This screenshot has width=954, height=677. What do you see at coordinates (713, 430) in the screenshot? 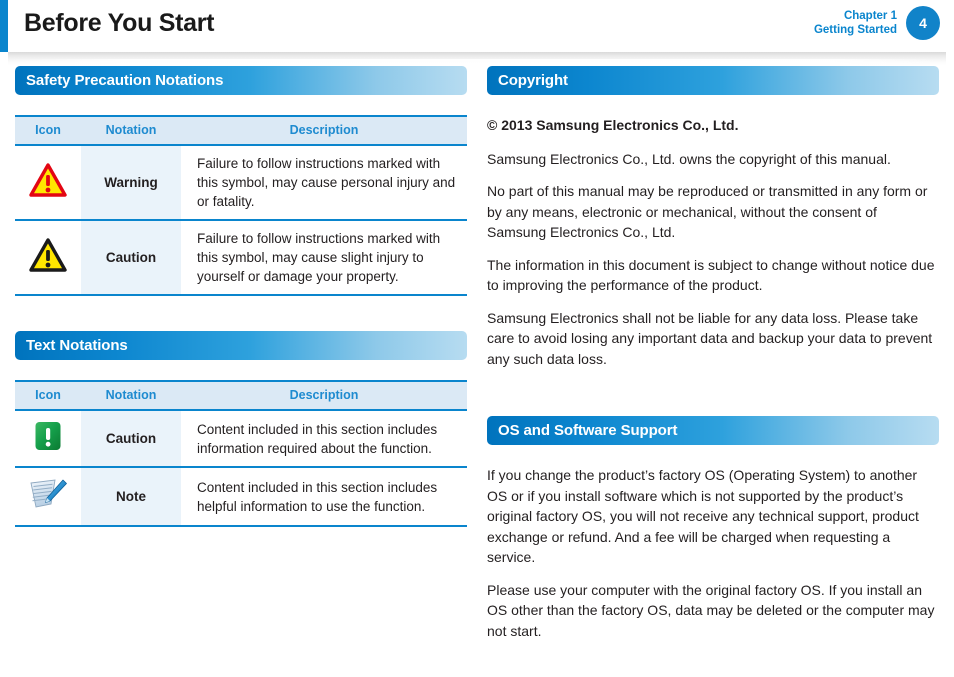
I see `section-header-os-and-software-support: OS and Software Support` at bounding box center [713, 430].